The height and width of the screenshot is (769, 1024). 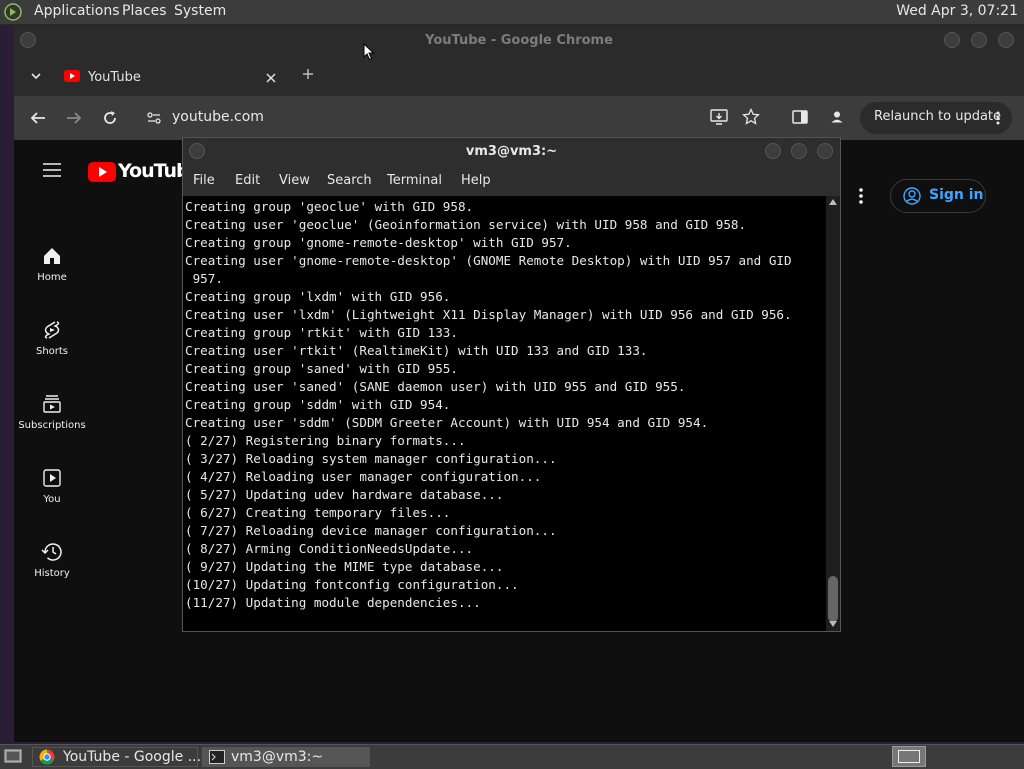 What do you see at coordinates (172, 78) in the screenshot?
I see `tab-youtube: YouTube` at bounding box center [172, 78].